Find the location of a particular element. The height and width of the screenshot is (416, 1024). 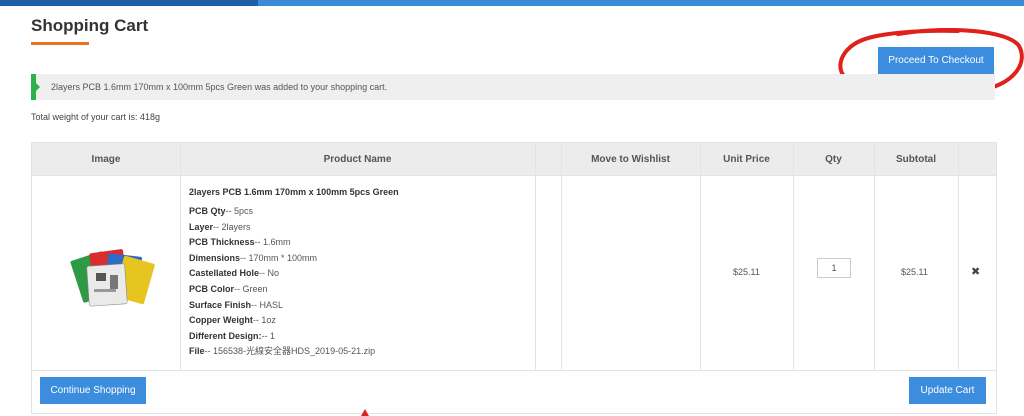

red-annotation-arrow is located at coordinates (365, 412).